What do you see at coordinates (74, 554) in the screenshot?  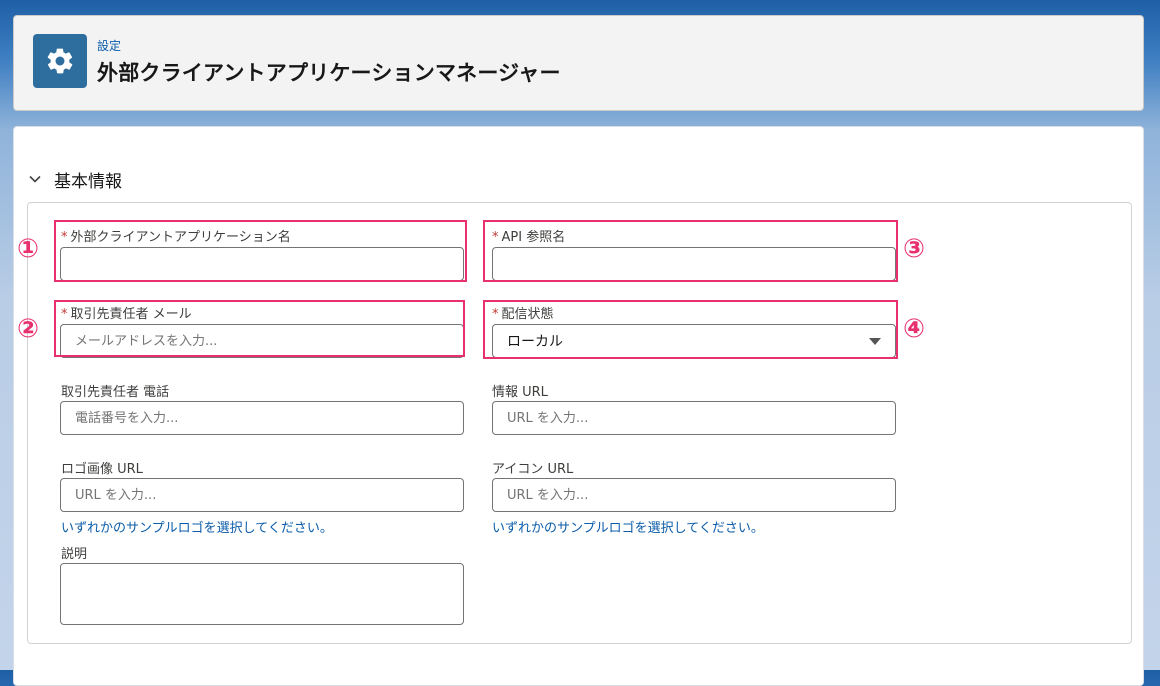 I see `description-label: 説明` at bounding box center [74, 554].